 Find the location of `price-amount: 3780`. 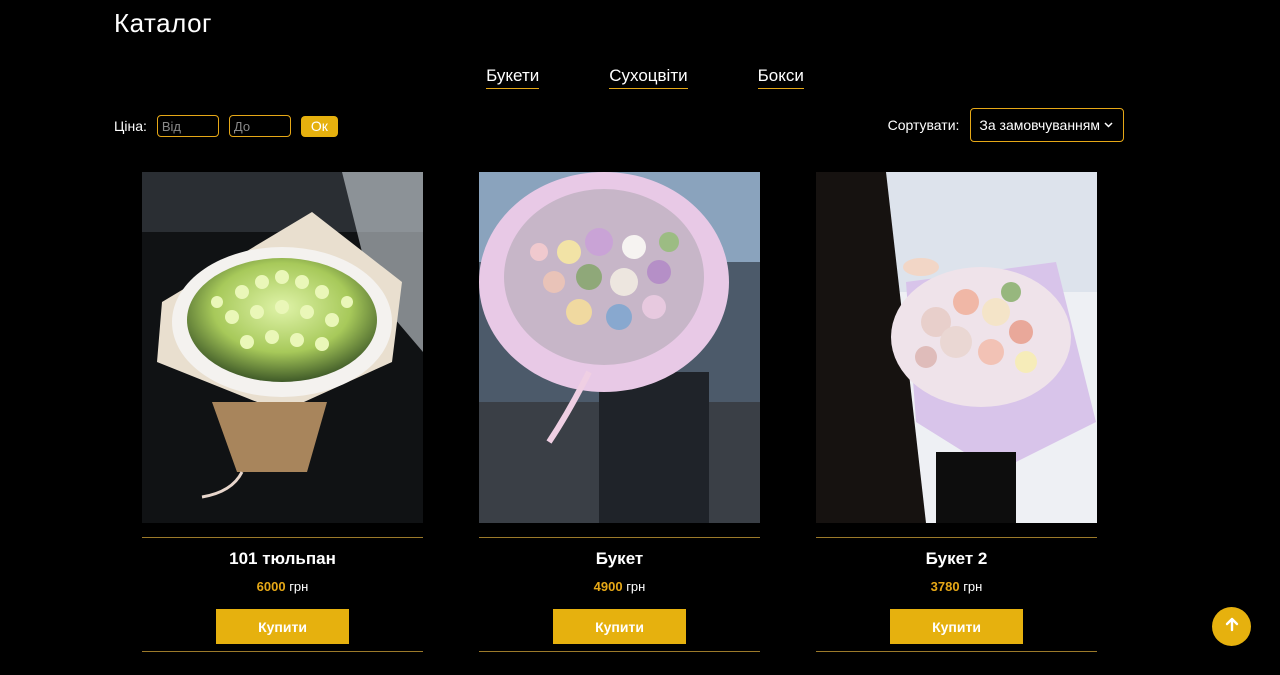

price-amount: 3780 is located at coordinates (945, 586).